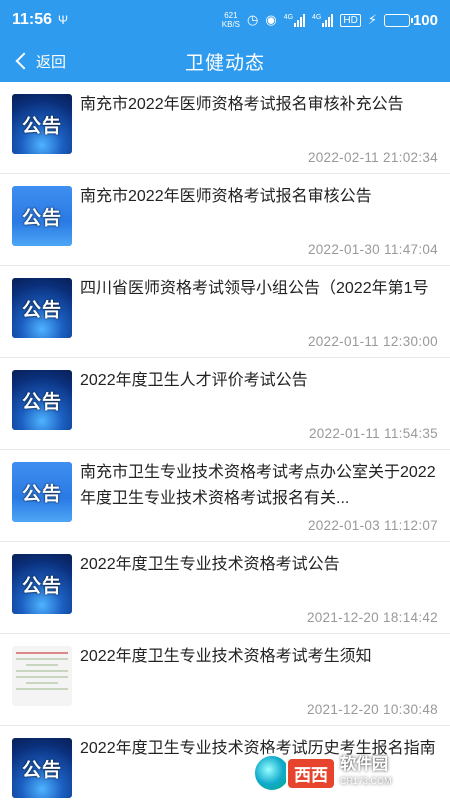  What do you see at coordinates (350, 20) in the screenshot?
I see `hd-icon: HD` at bounding box center [350, 20].